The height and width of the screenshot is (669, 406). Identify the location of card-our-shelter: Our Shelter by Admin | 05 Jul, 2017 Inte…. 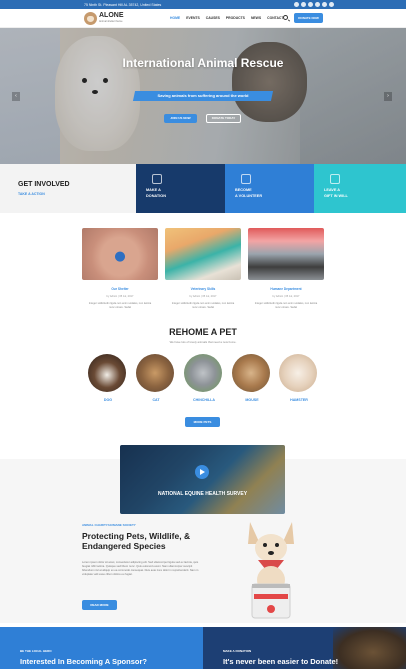
(120, 268).